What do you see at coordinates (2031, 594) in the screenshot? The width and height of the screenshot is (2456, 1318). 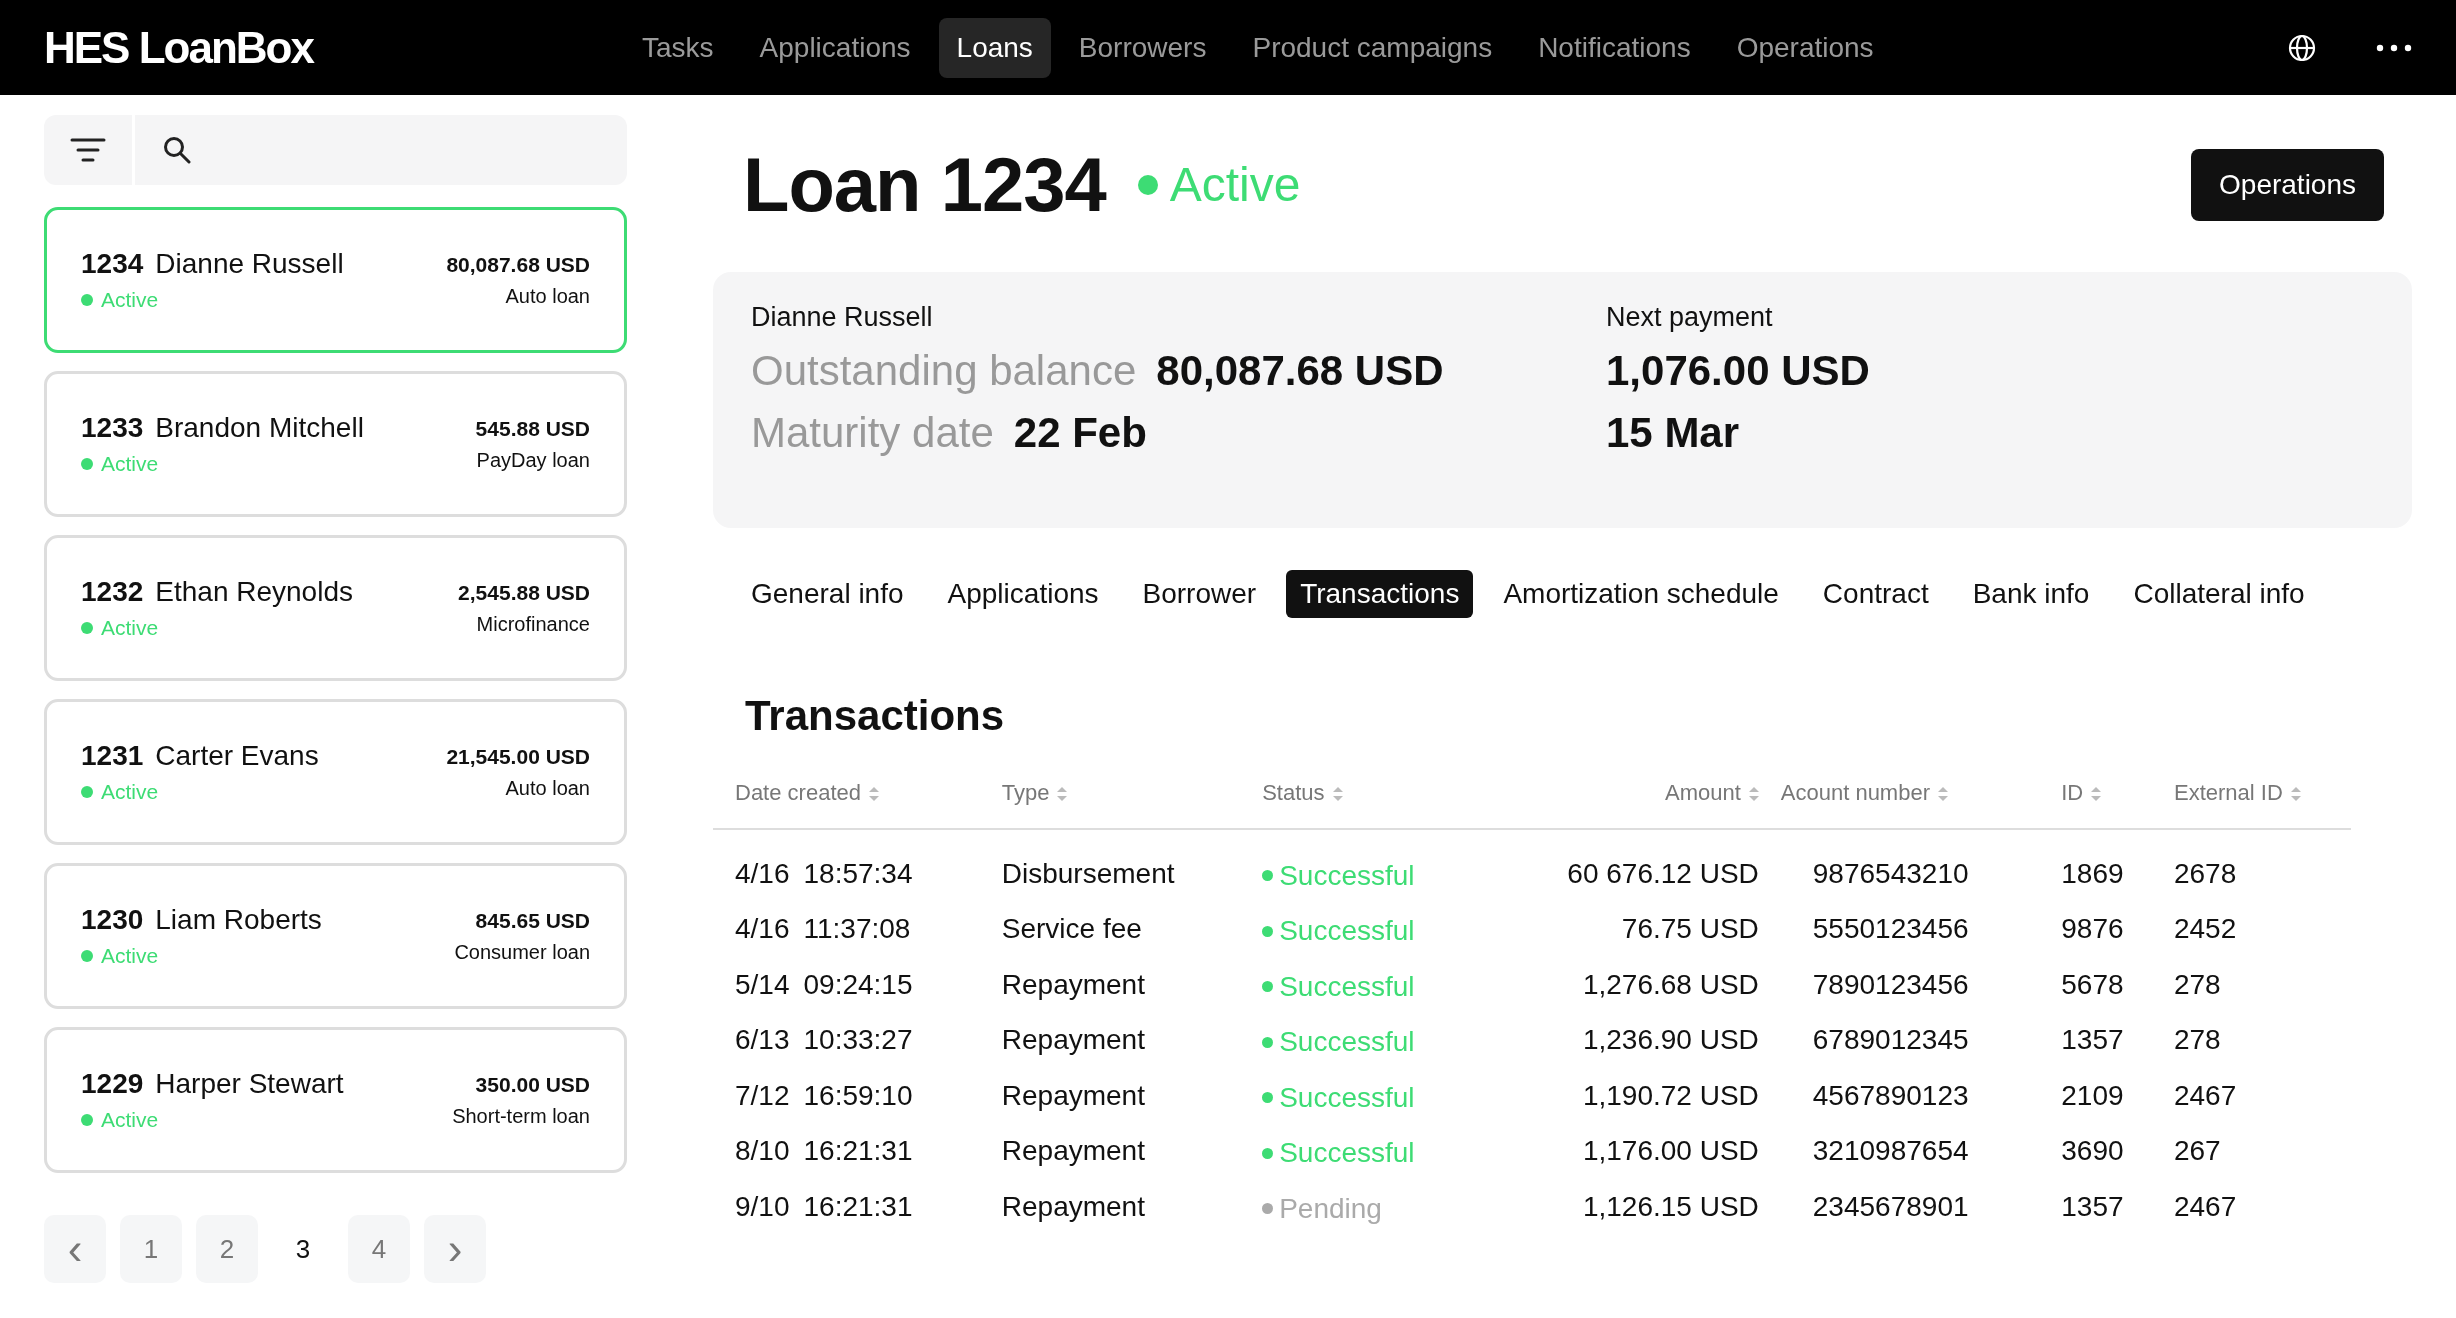 I see `tab: Bank info` at bounding box center [2031, 594].